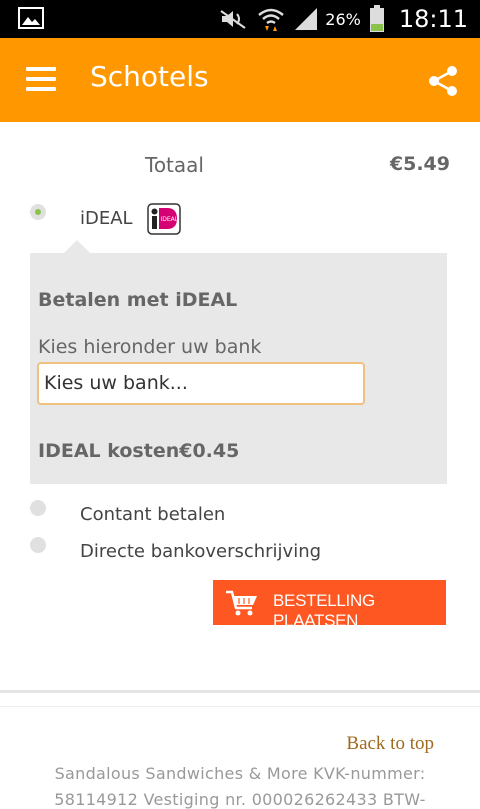 The image size is (480, 809). I want to click on gallery-icon, so click(31, 18).